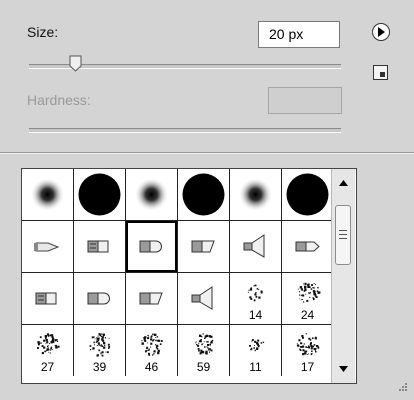 Image resolution: width=414 pixels, height=400 pixels. I want to click on brush-size-label: 39, so click(99, 367).